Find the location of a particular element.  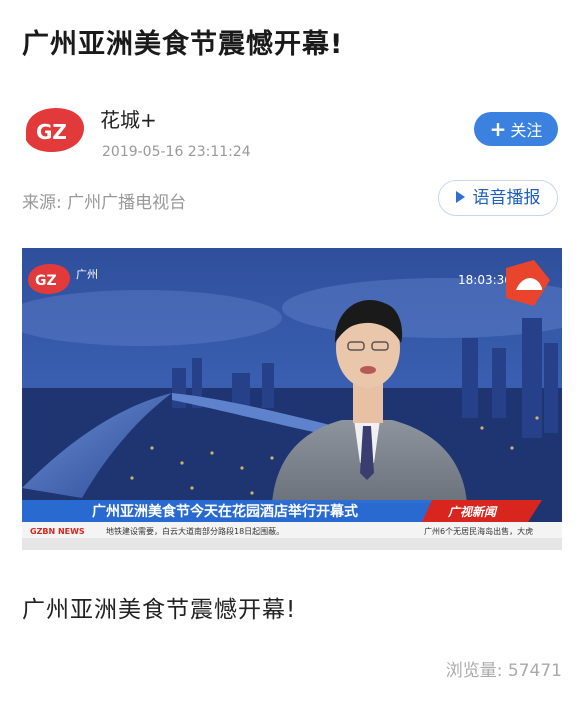

video-headline: 广州亚洲美食节今天在花园酒店举行开幕式 is located at coordinates (225, 511).